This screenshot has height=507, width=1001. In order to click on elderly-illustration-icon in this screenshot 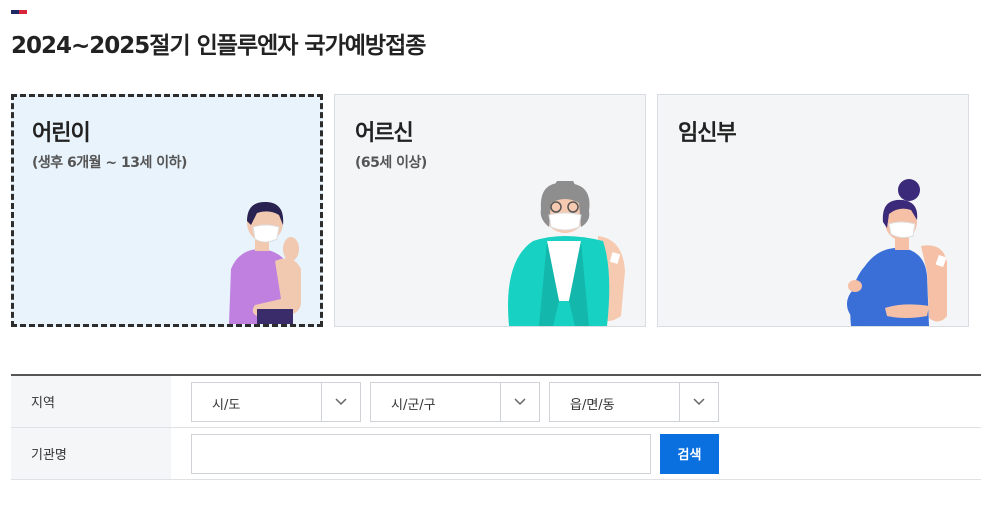, I will do `click(566, 253)`.